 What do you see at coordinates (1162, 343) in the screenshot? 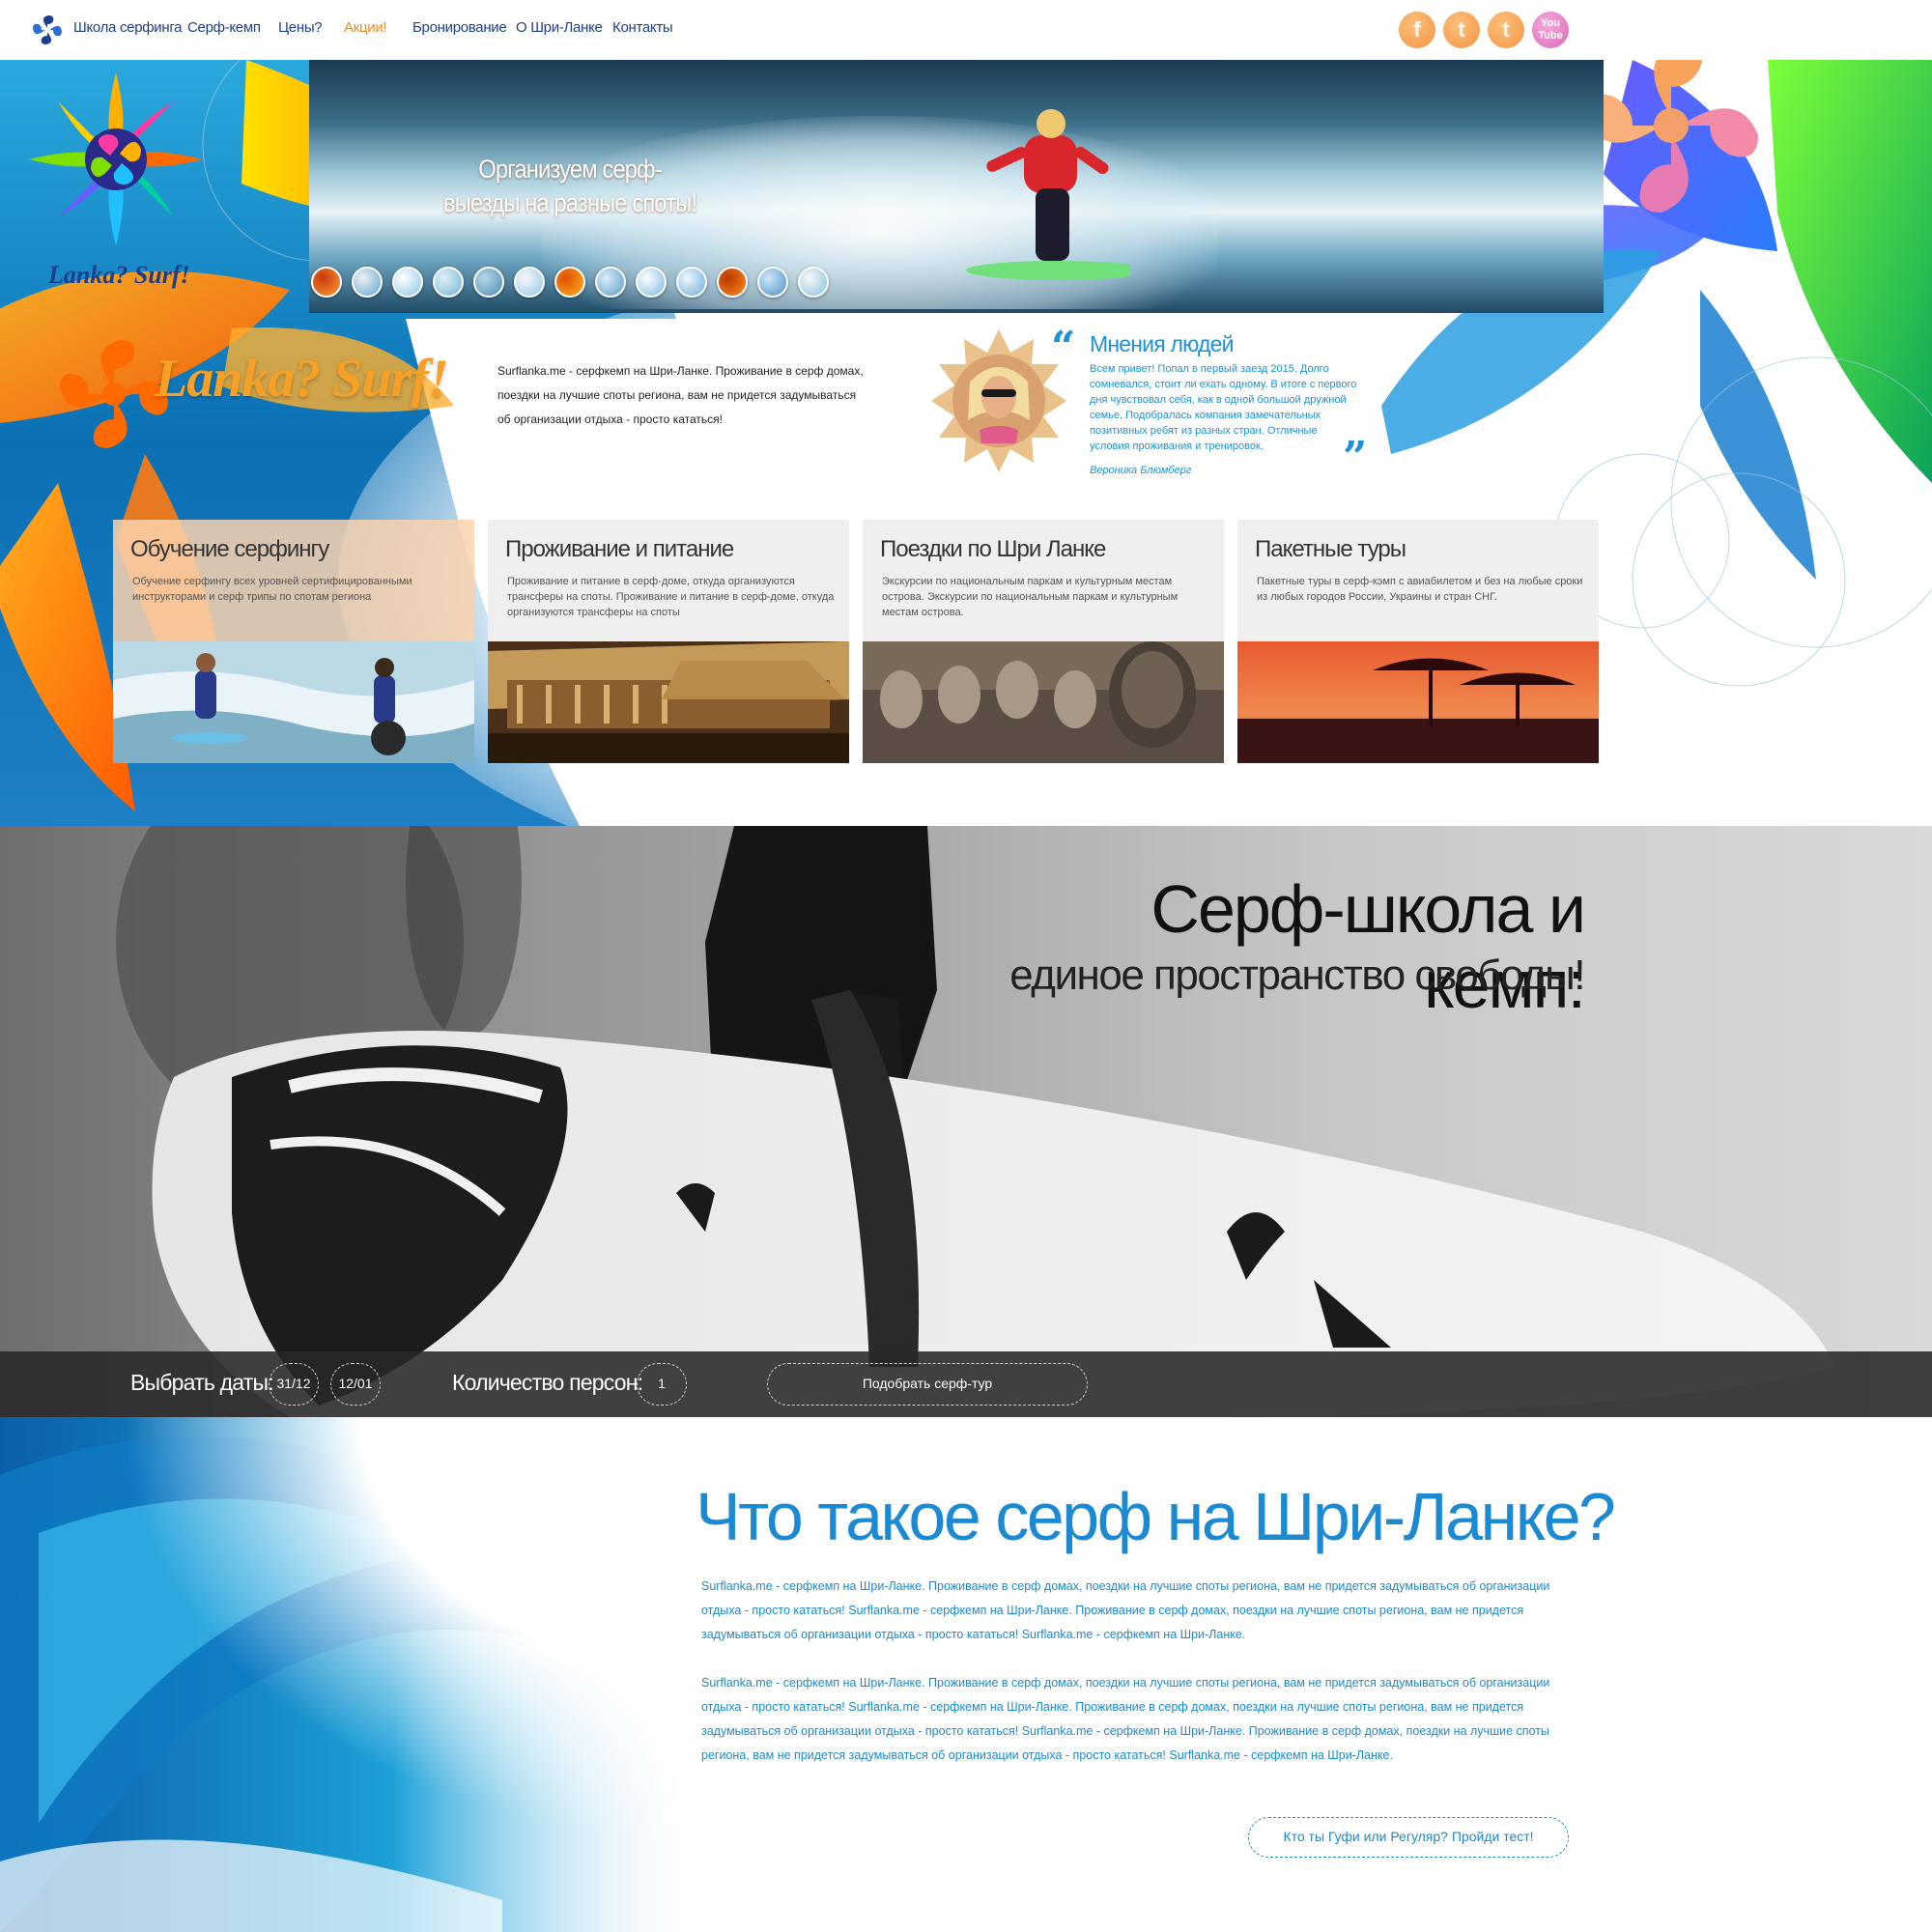
I see `review-title: Мнения людей` at bounding box center [1162, 343].